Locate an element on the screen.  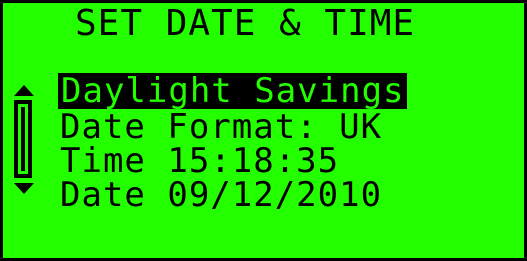
scroll-down-arrow-icon is located at coordinates (24, 188).